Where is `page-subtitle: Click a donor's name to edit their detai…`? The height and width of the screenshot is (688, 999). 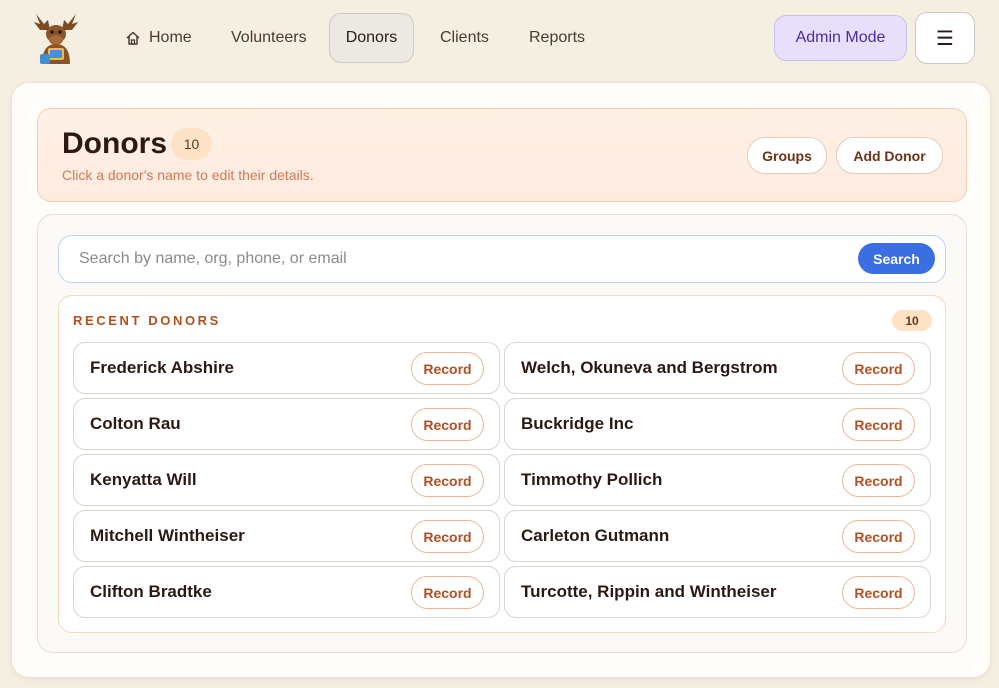
page-subtitle: Click a donor's name to edit their detai… is located at coordinates (188, 175).